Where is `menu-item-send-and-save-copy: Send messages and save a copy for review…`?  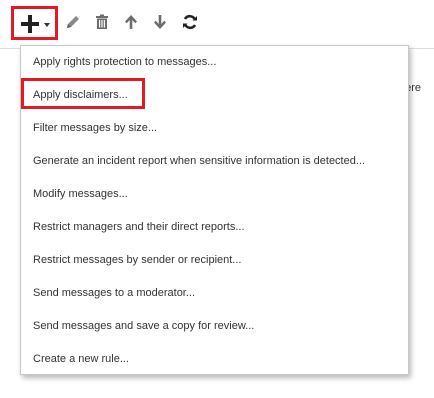
menu-item-send-and-save-copy: Send messages and save a copy for review… is located at coordinates (214, 326).